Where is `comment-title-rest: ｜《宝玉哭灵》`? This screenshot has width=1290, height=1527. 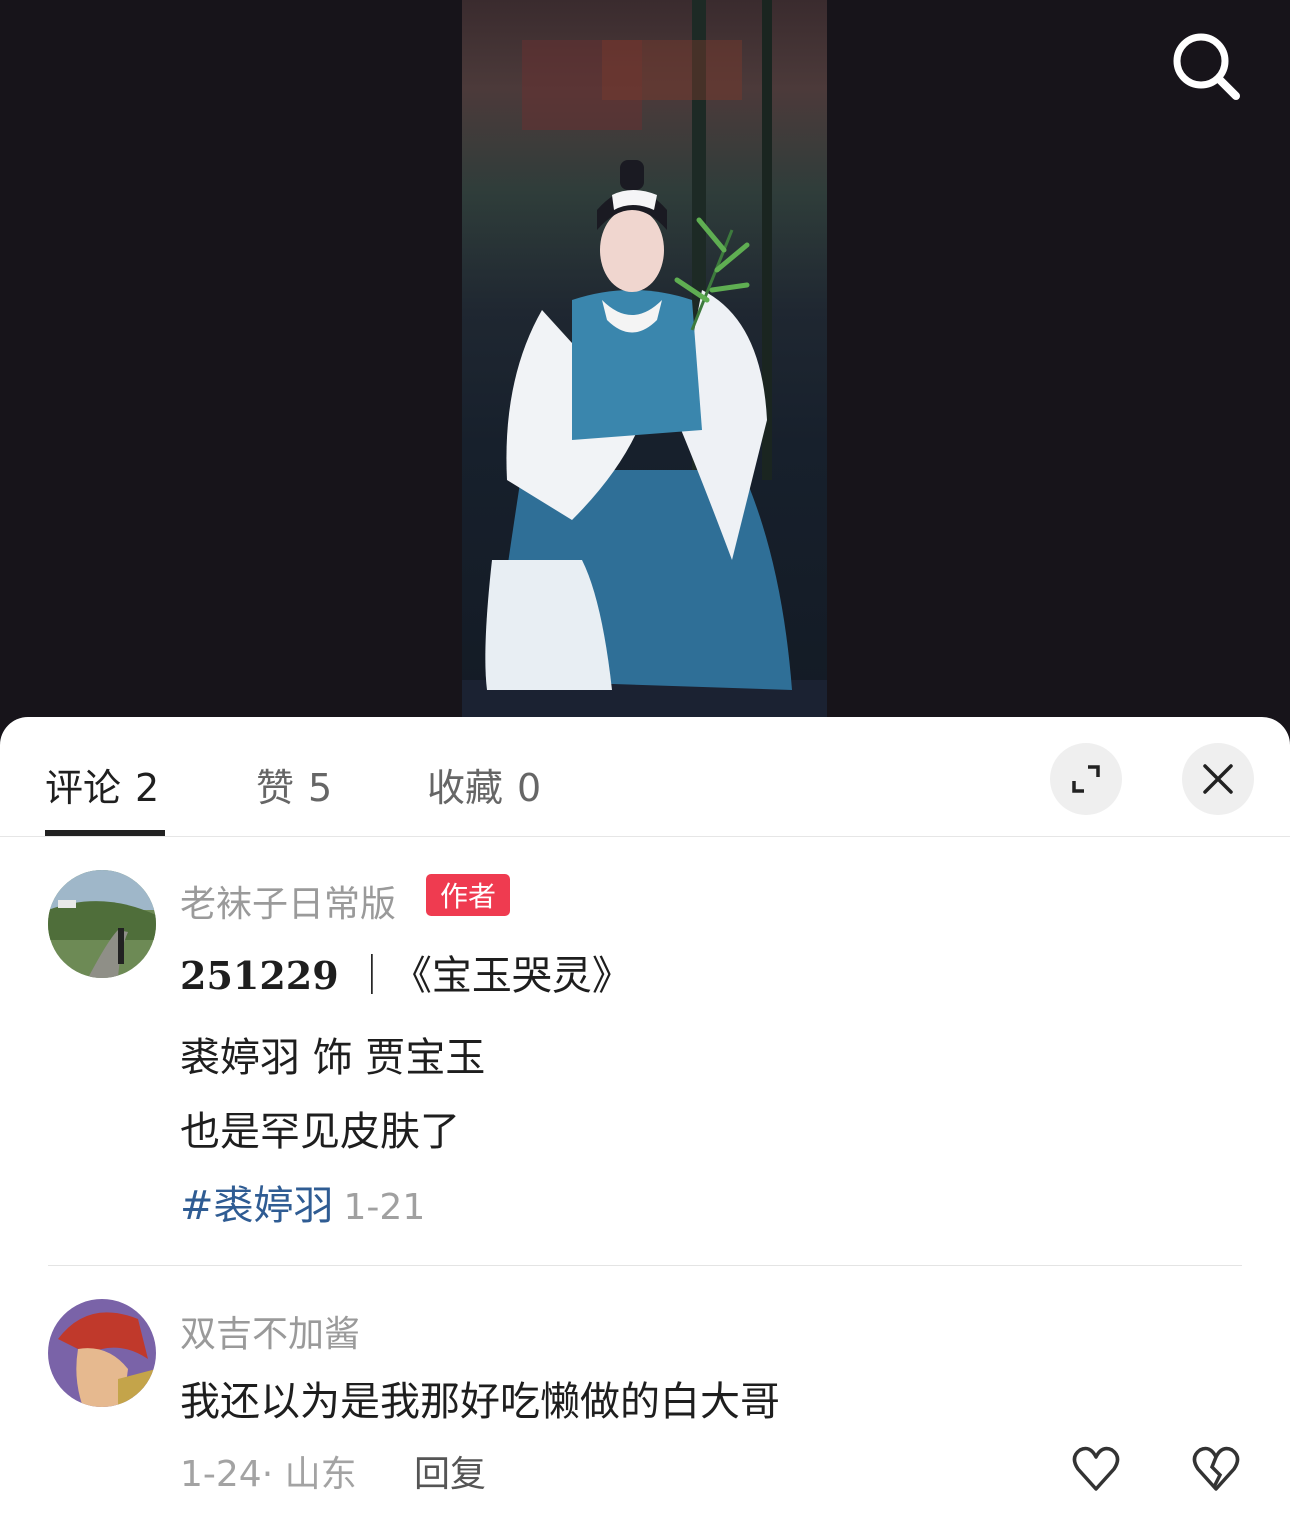
comment-title-rest: ｜《宝玉哭灵》 is located at coordinates (491, 976).